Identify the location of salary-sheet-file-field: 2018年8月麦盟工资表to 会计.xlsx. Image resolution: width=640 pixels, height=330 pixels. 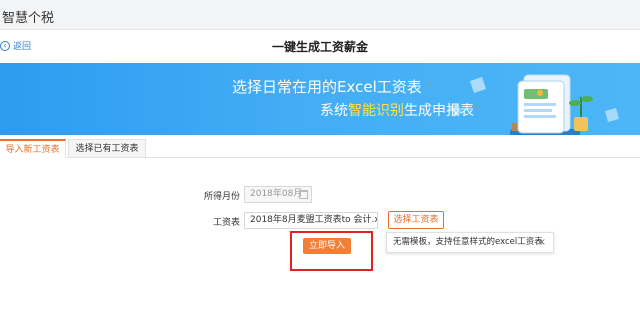
(311, 220).